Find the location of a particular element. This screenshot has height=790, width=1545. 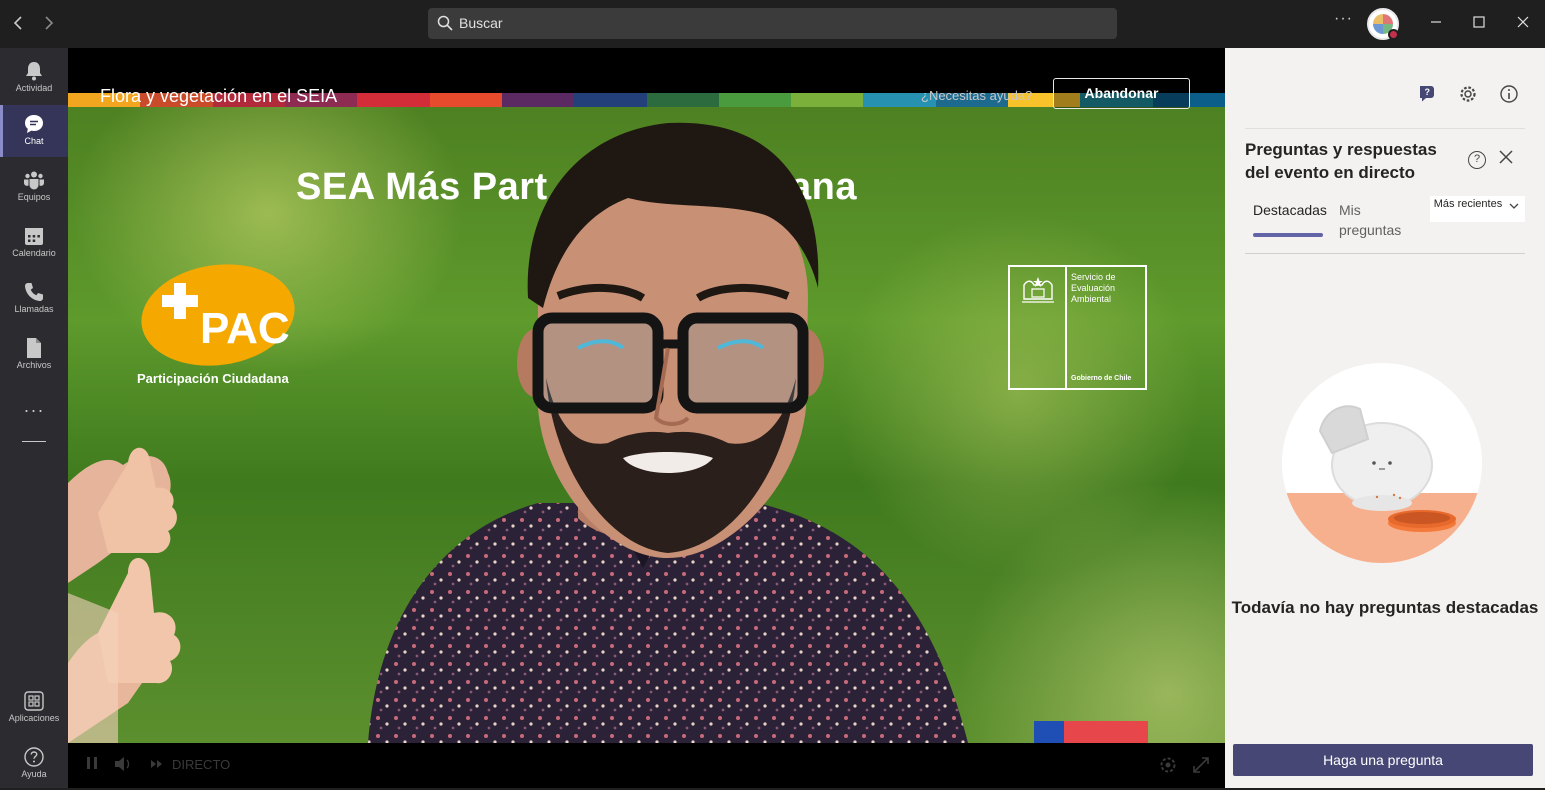

tabs-divider is located at coordinates (1385, 253).